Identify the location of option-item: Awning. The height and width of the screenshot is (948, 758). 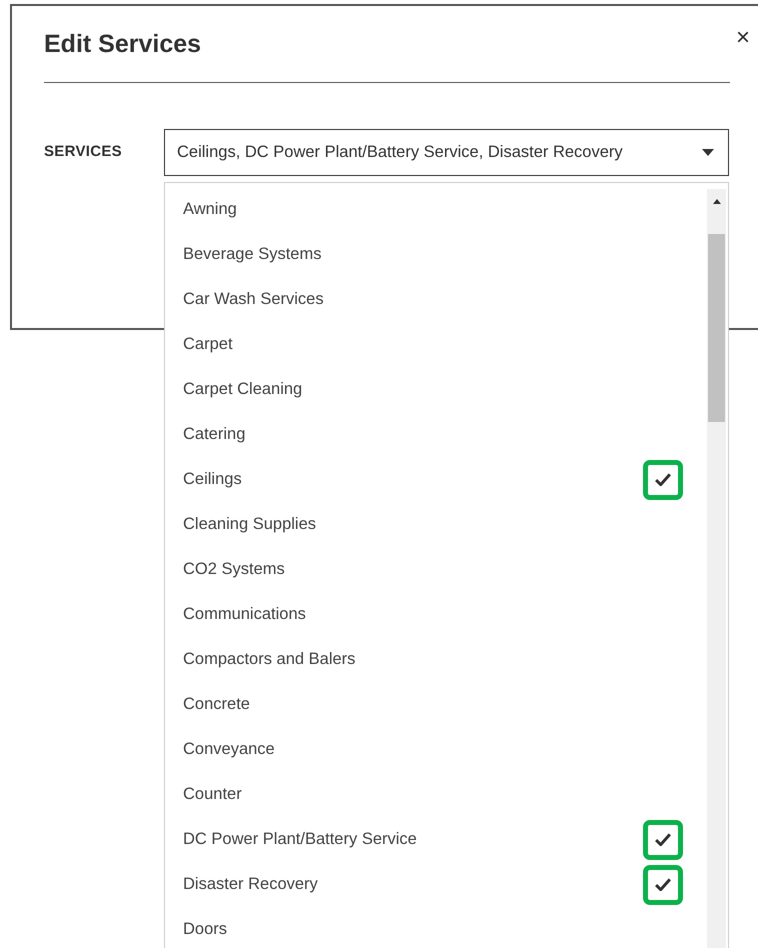
(436, 209).